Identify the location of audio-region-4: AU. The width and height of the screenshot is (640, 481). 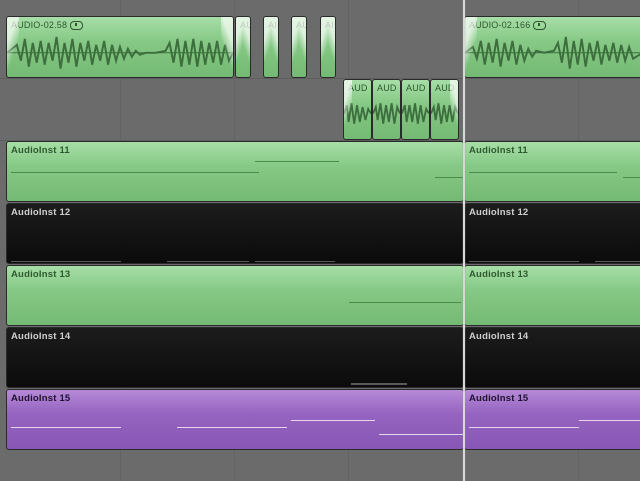
(299, 47).